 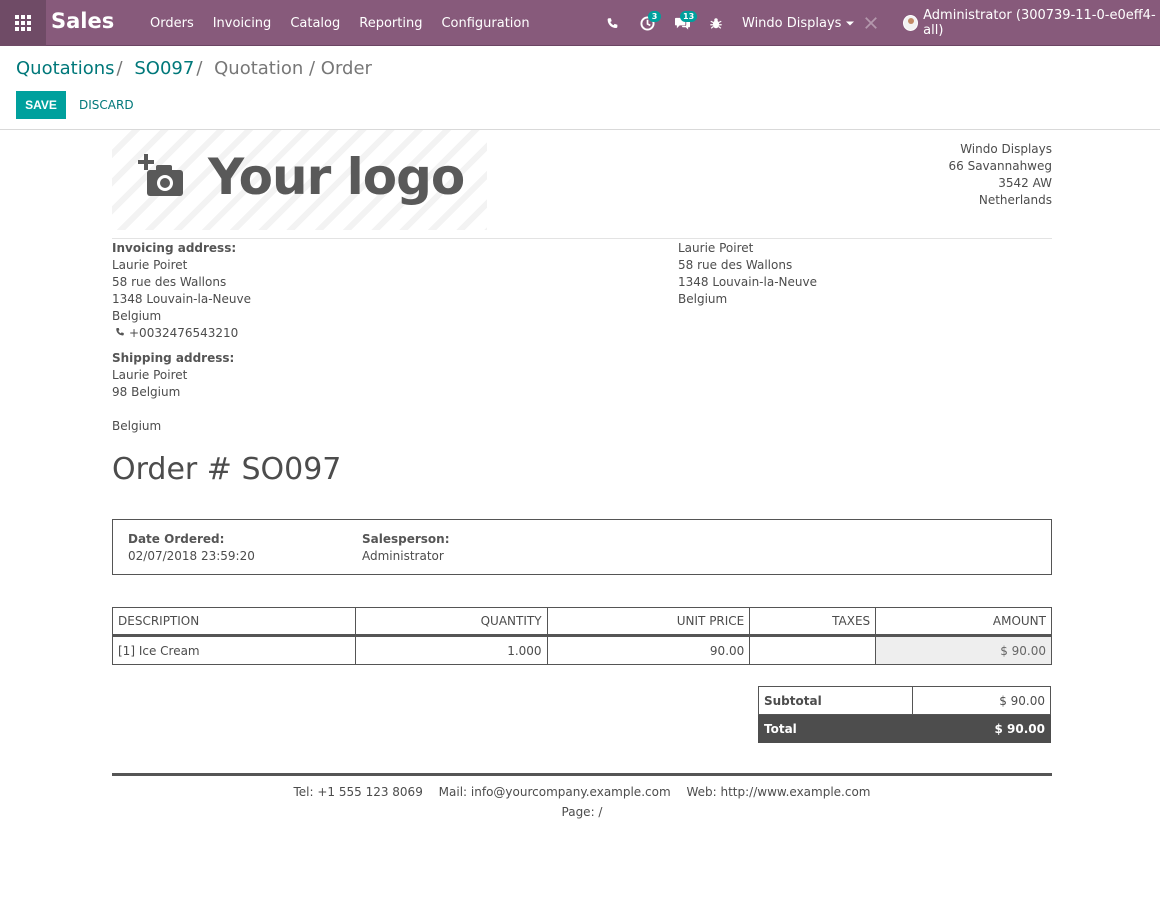 What do you see at coordinates (150, 375) in the screenshot?
I see `shipping-name: Laurie Poiret` at bounding box center [150, 375].